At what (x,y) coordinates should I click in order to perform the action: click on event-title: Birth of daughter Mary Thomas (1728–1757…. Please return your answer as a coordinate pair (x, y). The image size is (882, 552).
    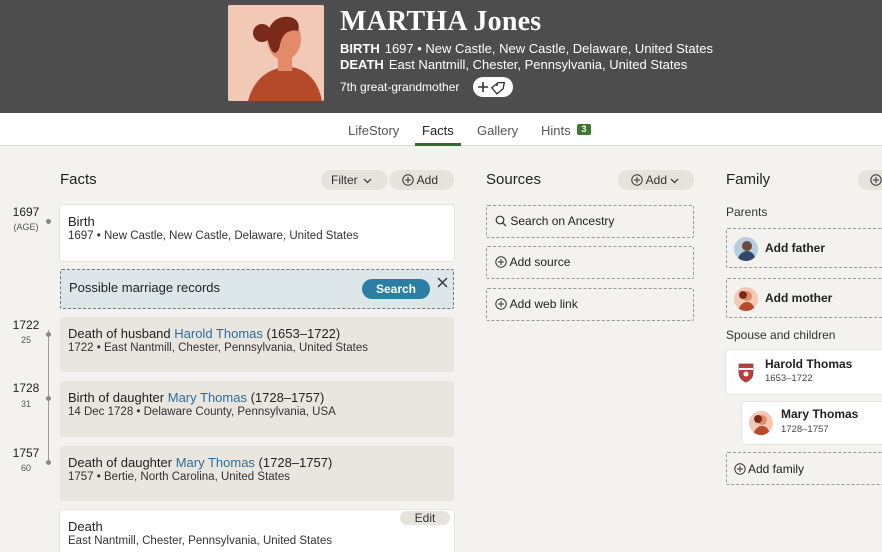
    Looking at the image, I should click on (196, 397).